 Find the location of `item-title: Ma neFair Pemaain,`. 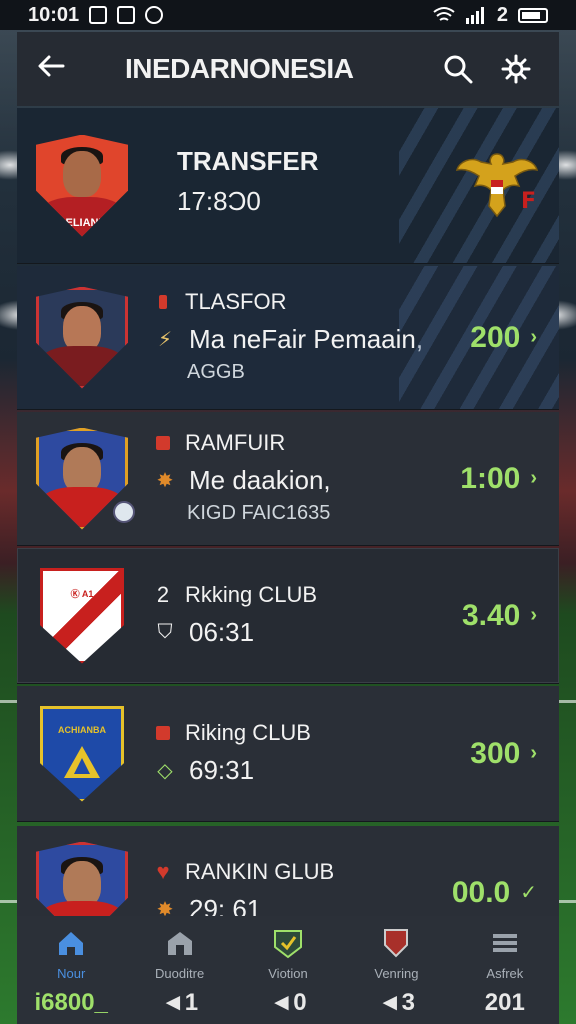

item-title: Ma neFair Pemaain, is located at coordinates (306, 339).